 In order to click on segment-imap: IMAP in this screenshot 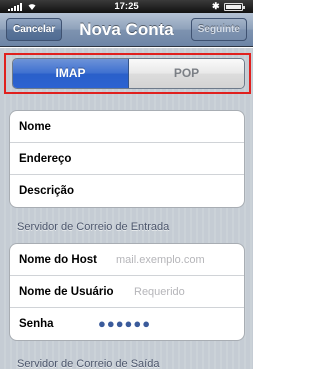, I will do `click(71, 73)`.